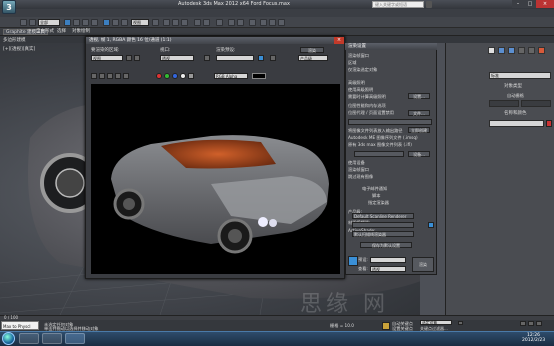 Image resolution: width=554 pixels, height=346 pixels. Describe the element at coordinates (8, 338) in the screenshot. I see `start-orb-icon` at that location.